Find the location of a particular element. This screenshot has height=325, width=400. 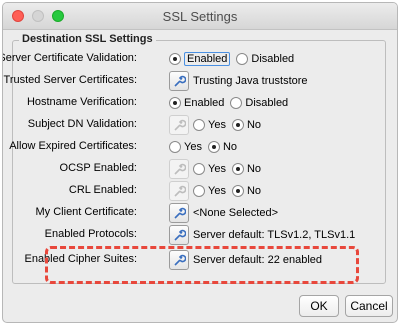

ocsp-no-radio is located at coordinates (237, 169).